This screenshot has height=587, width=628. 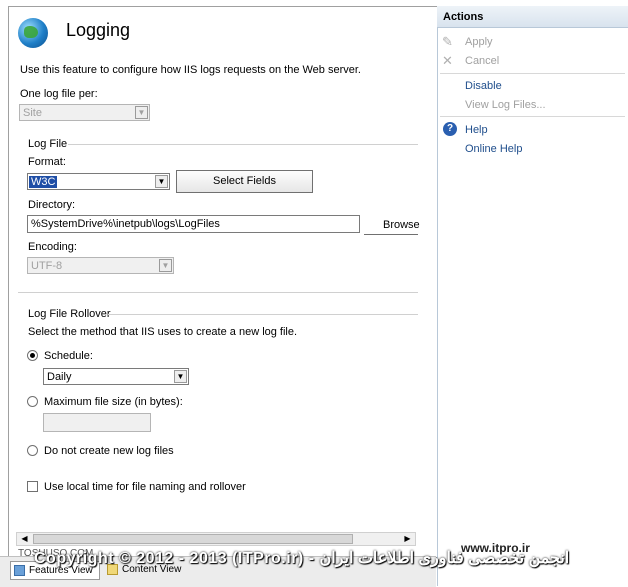 I want to click on disable-action: Disable, so click(x=483, y=86).